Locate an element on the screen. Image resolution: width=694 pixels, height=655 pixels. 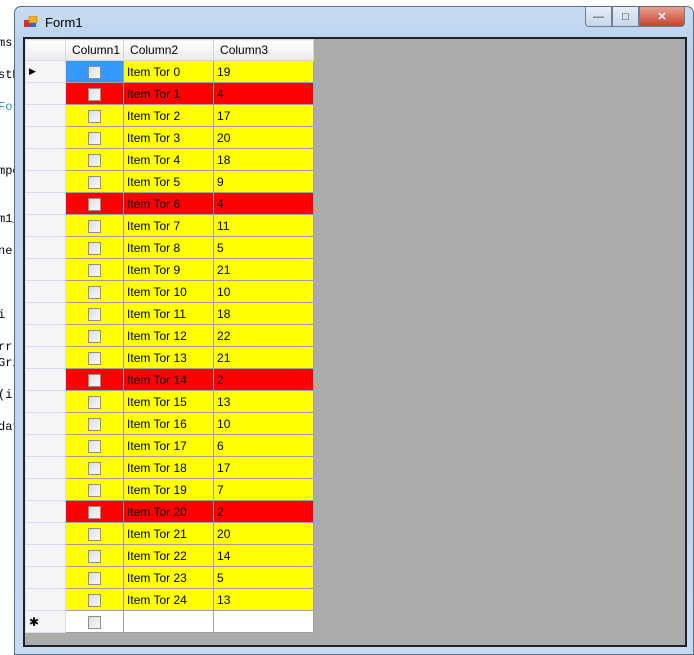
new-row-icon: ✱ is located at coordinates (45, 621).